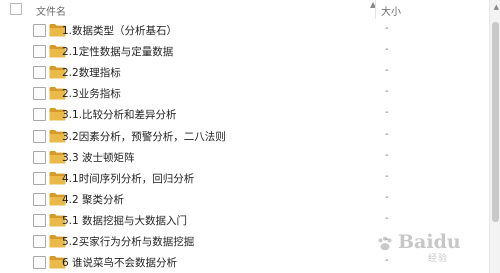 This screenshot has height=273, width=500. I want to click on watermark: Baidu 经验, so click(425, 249).